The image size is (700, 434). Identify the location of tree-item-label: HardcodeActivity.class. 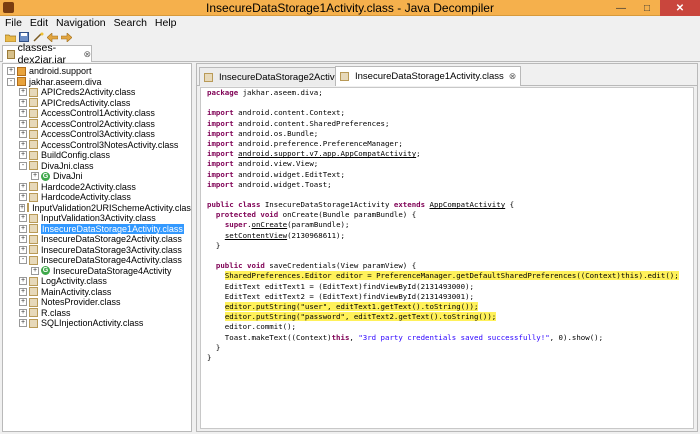
(86, 197).